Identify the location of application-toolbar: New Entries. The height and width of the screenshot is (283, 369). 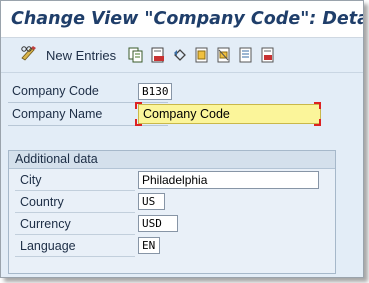
(182, 55).